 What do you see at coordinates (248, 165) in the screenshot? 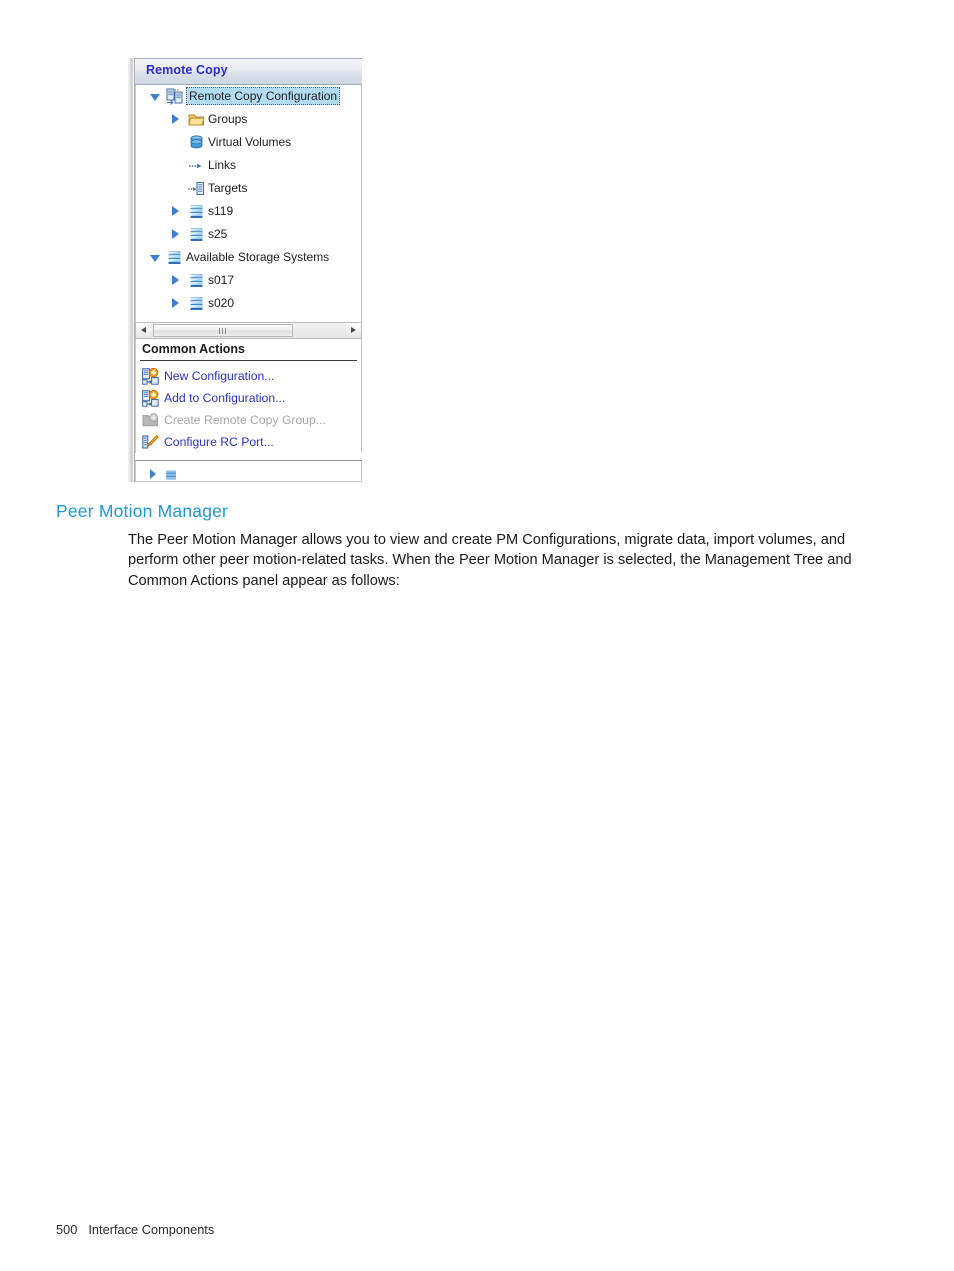
I see `tree-item-links: Links` at bounding box center [248, 165].